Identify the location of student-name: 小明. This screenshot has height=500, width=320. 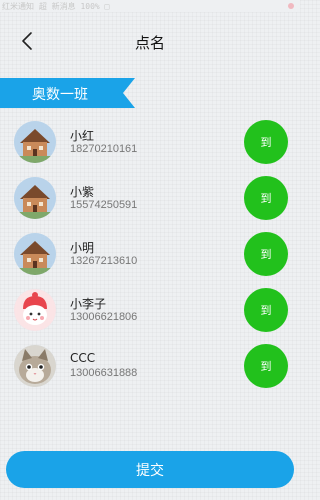
(82, 248).